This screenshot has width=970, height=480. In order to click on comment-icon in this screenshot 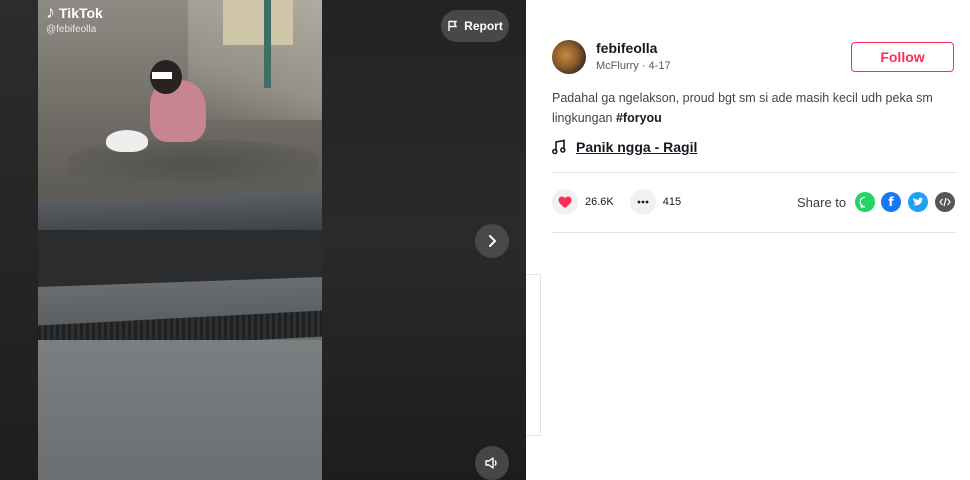, I will do `click(643, 202)`.